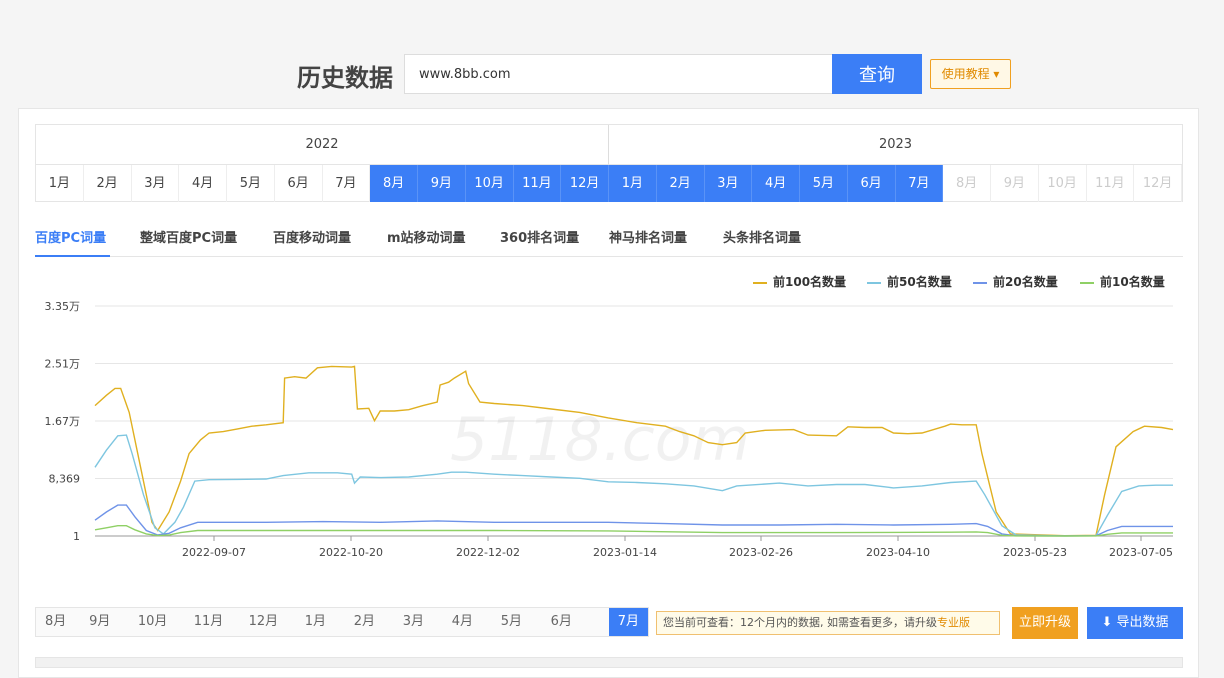 This screenshot has height=678, width=1224. I want to click on history-month-1: 9月, so click(99, 622).